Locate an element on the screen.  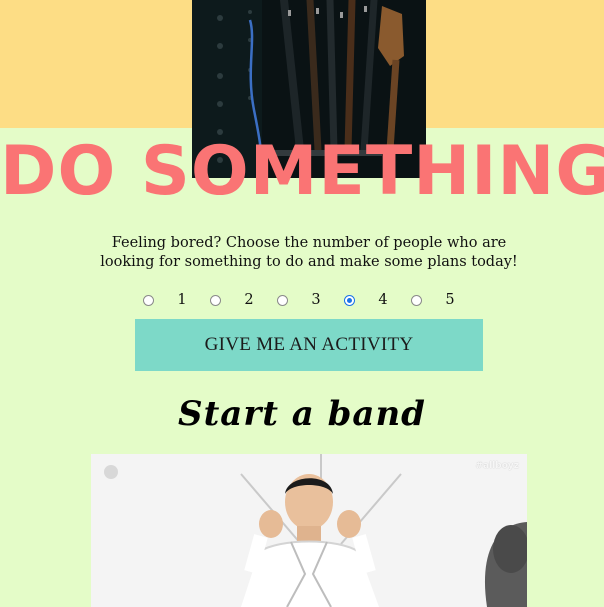
people-option-1: 1 is located at coordinates (176, 300).